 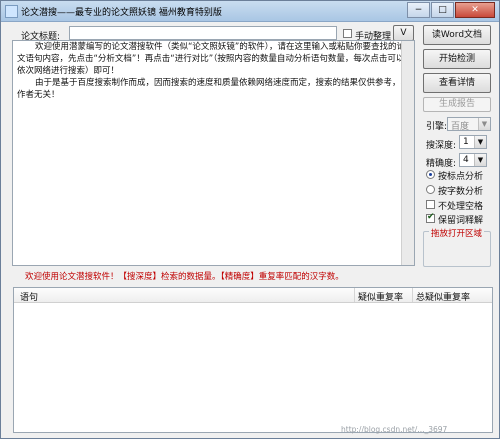 What do you see at coordinates (457, 83) in the screenshot?
I see `view-detail-button: 查看详情` at bounding box center [457, 83].